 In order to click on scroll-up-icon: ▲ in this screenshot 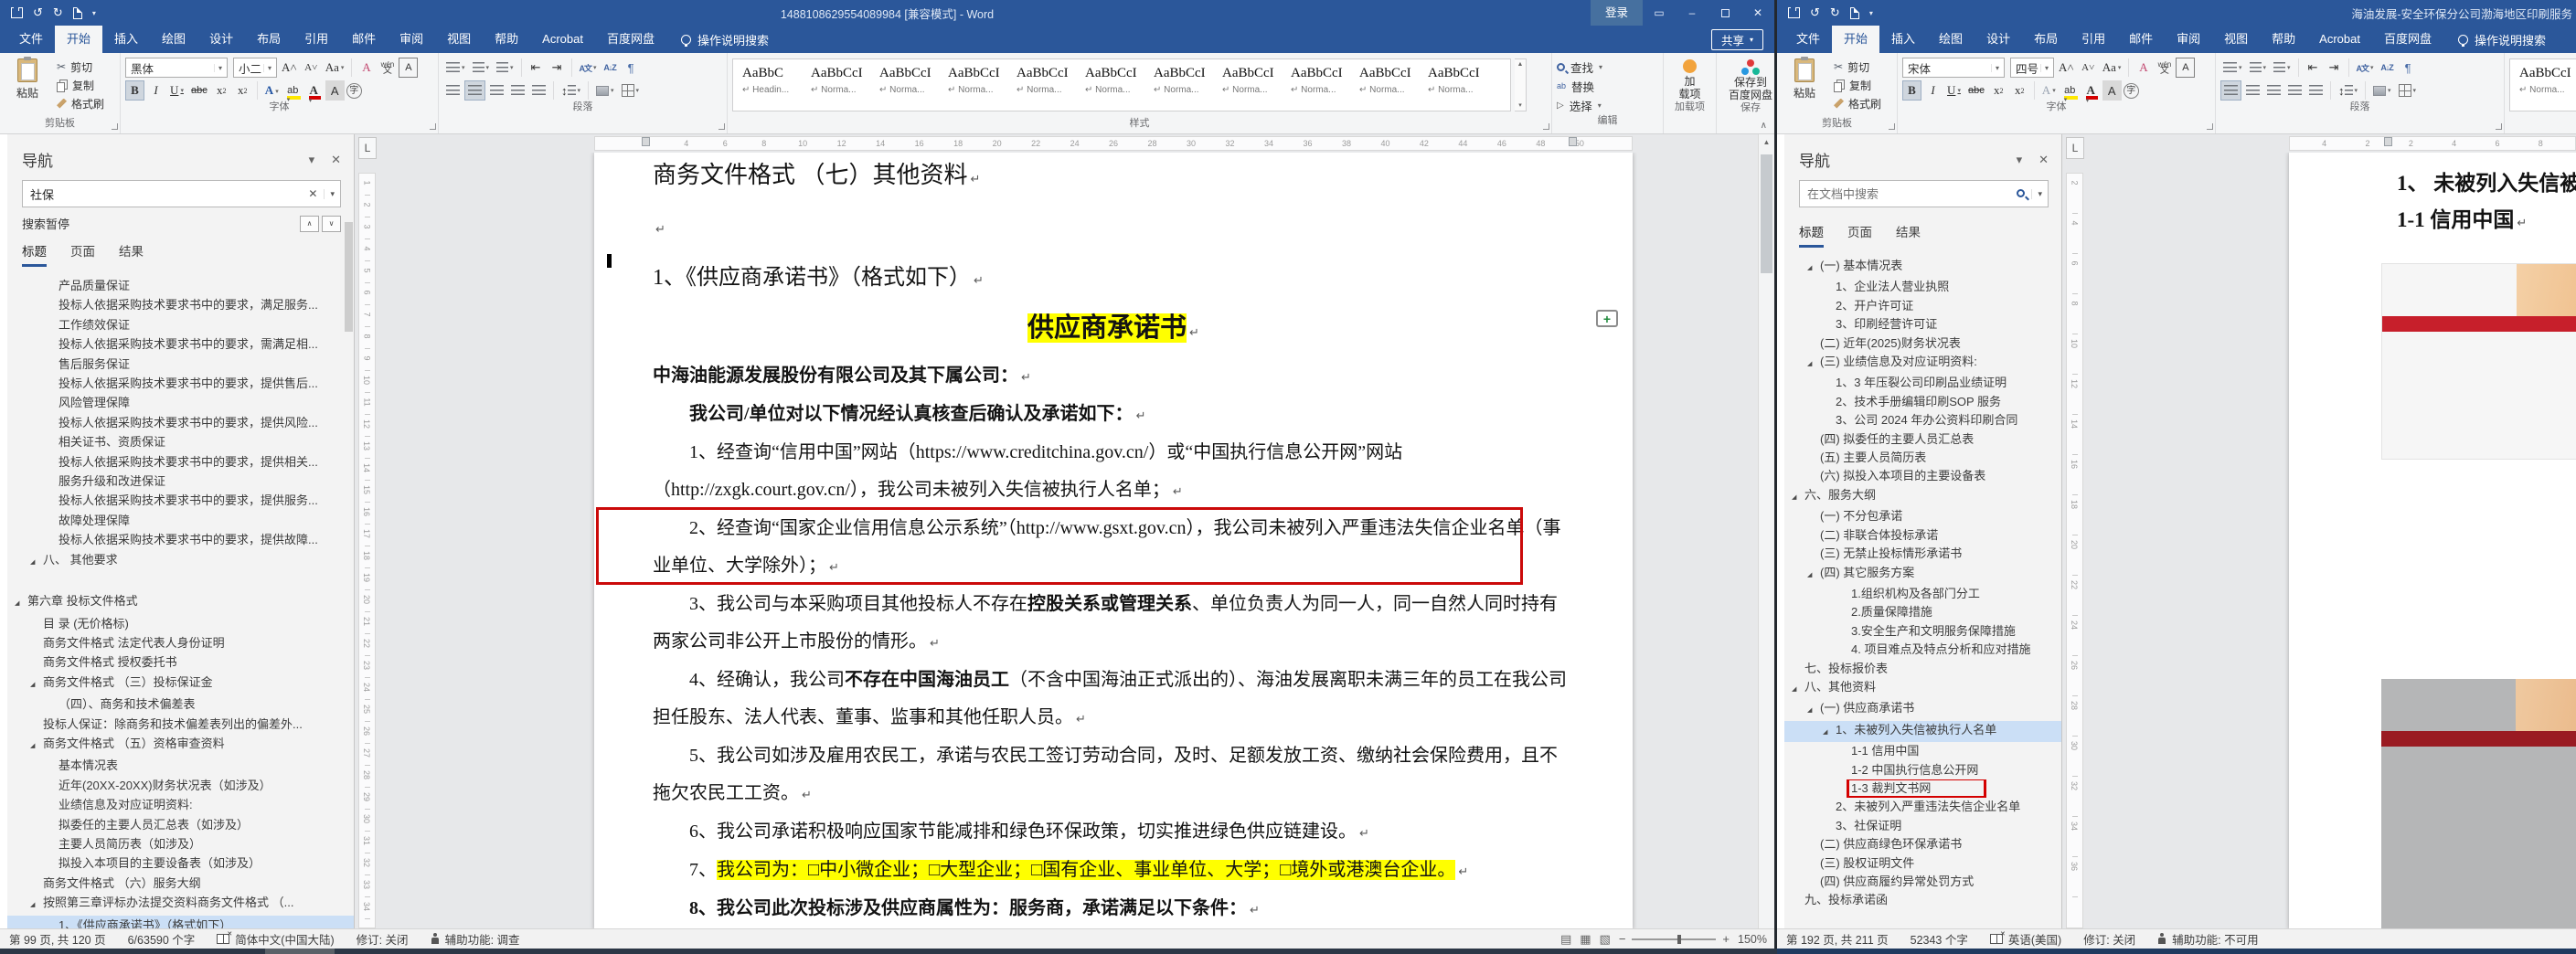, I will do `click(1766, 142)`.